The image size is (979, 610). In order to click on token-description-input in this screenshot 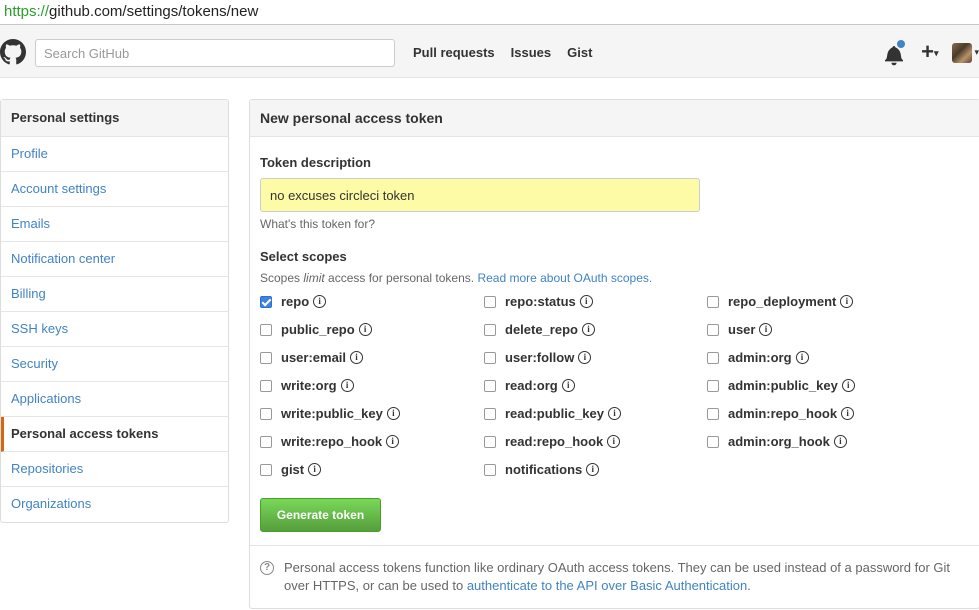, I will do `click(480, 195)`.